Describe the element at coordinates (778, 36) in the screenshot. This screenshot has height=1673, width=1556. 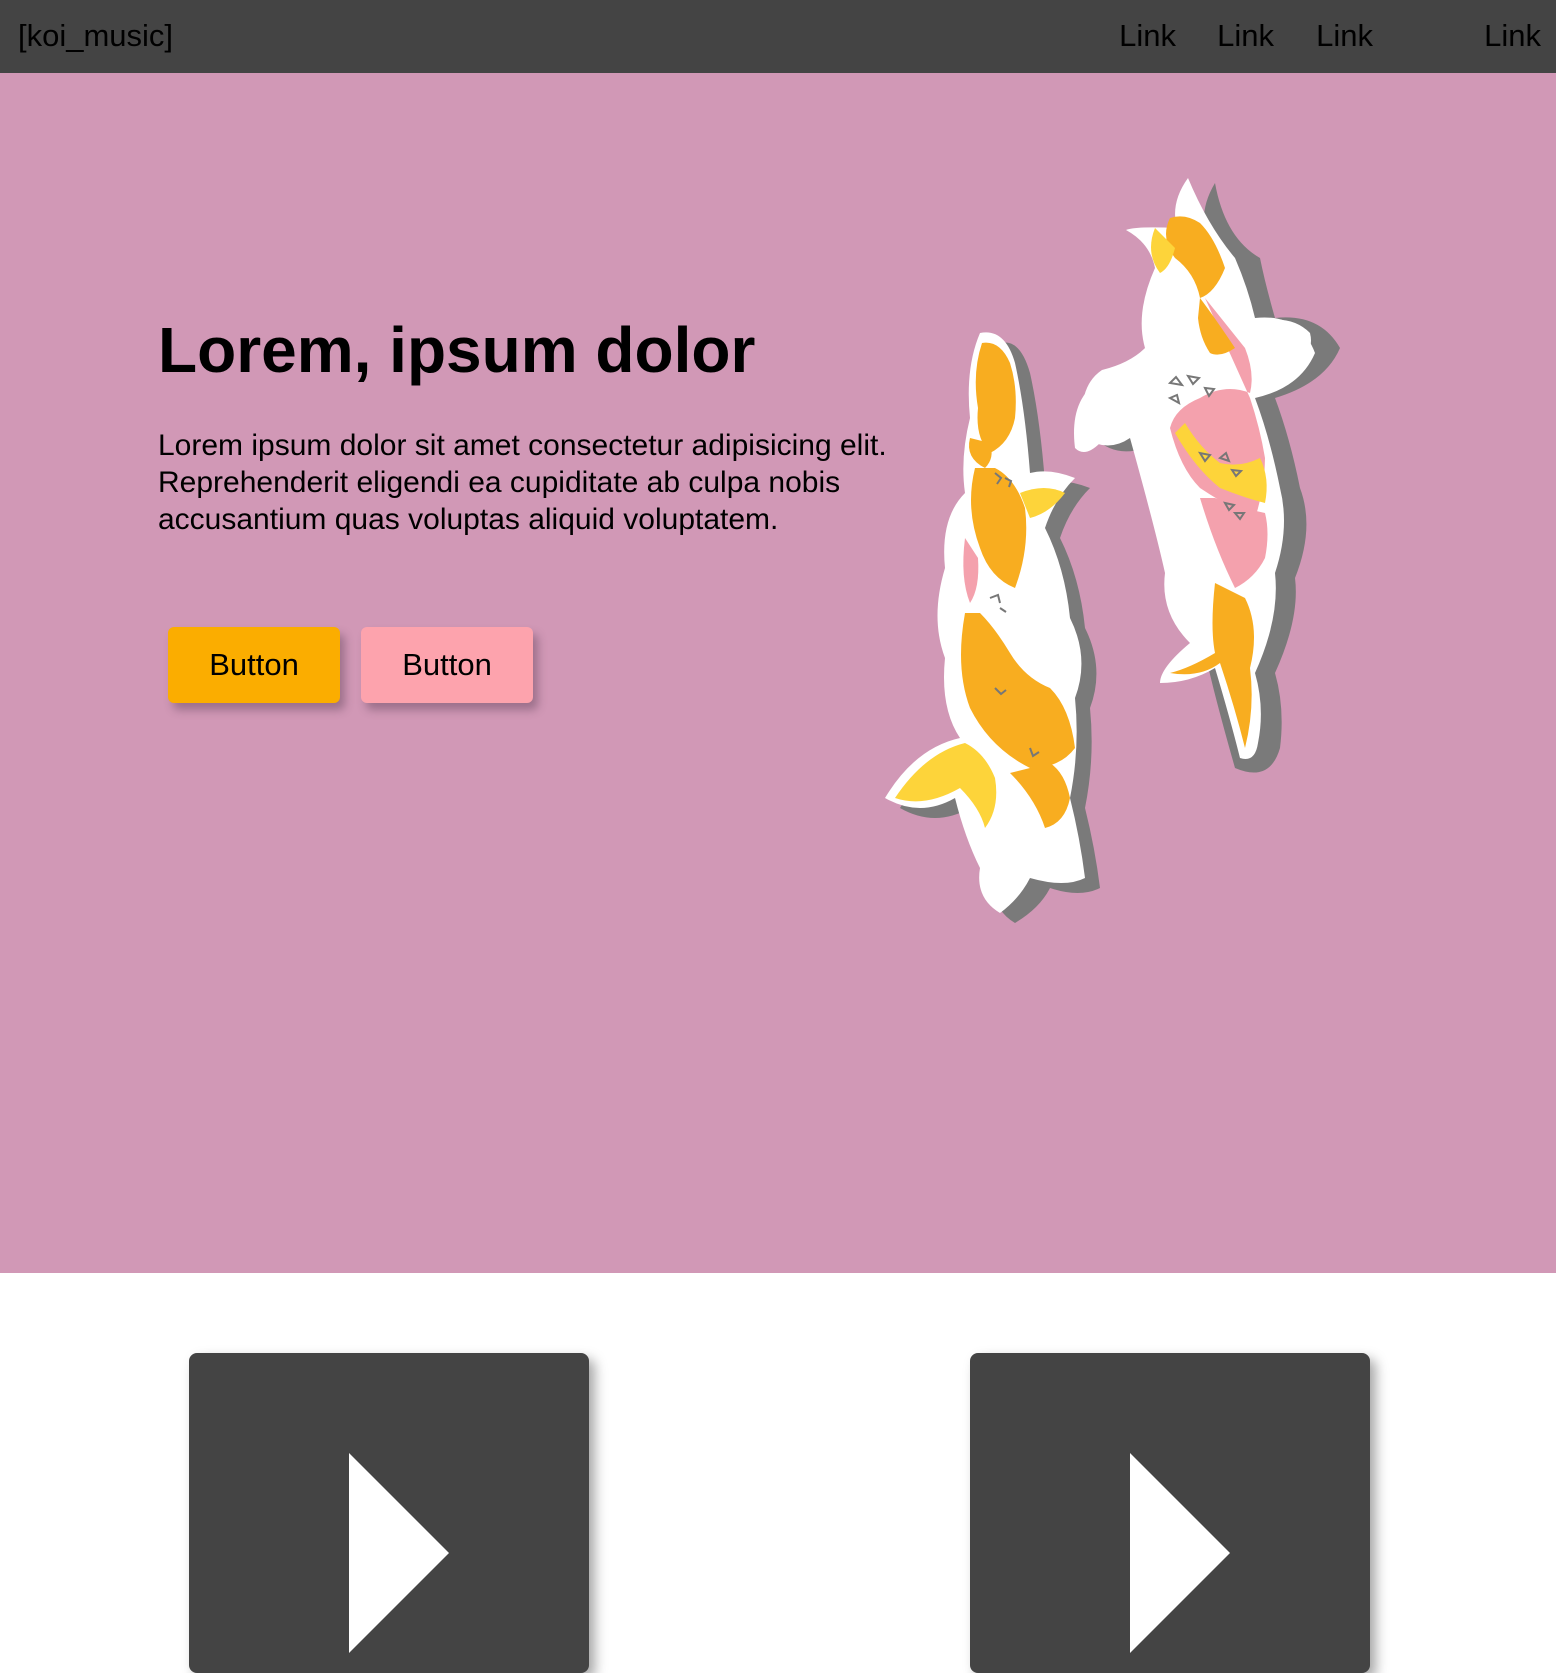
I see `top-navbar: [koi_music] Link Link Link Link` at that location.